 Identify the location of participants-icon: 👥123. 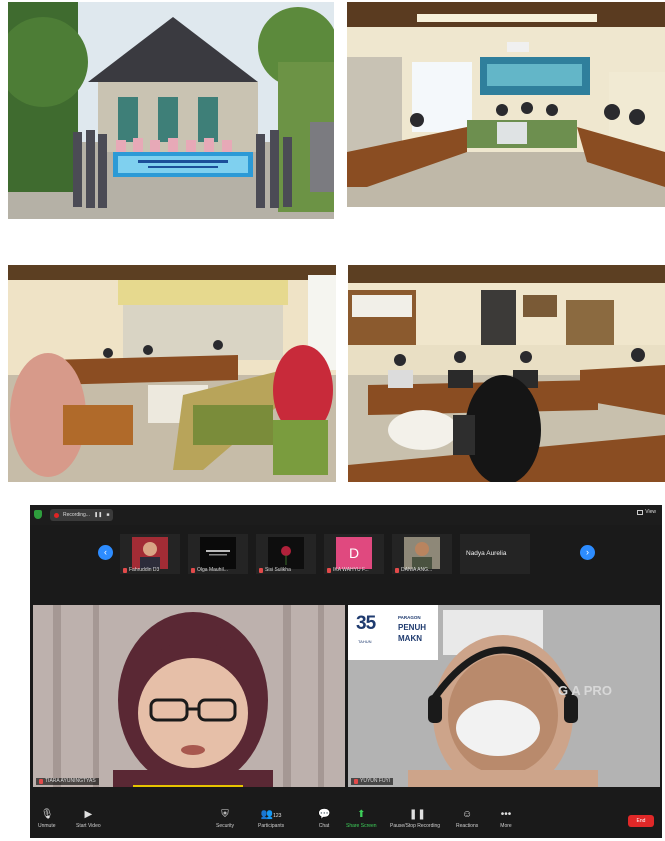
(271, 814).